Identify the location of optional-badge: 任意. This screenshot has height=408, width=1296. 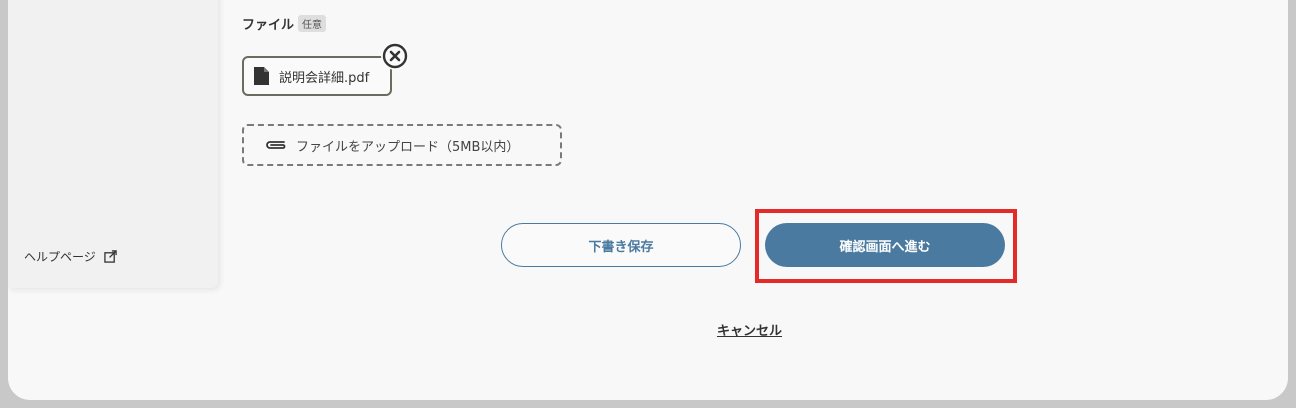
(312, 23).